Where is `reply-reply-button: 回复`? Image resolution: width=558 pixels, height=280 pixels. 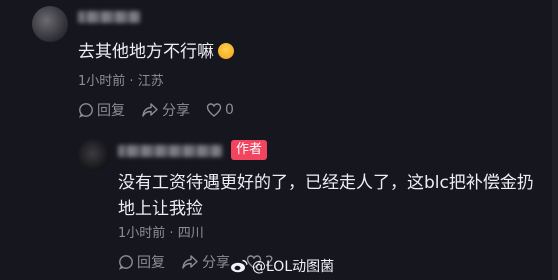
reply-reply-button: 回复 is located at coordinates (141, 262).